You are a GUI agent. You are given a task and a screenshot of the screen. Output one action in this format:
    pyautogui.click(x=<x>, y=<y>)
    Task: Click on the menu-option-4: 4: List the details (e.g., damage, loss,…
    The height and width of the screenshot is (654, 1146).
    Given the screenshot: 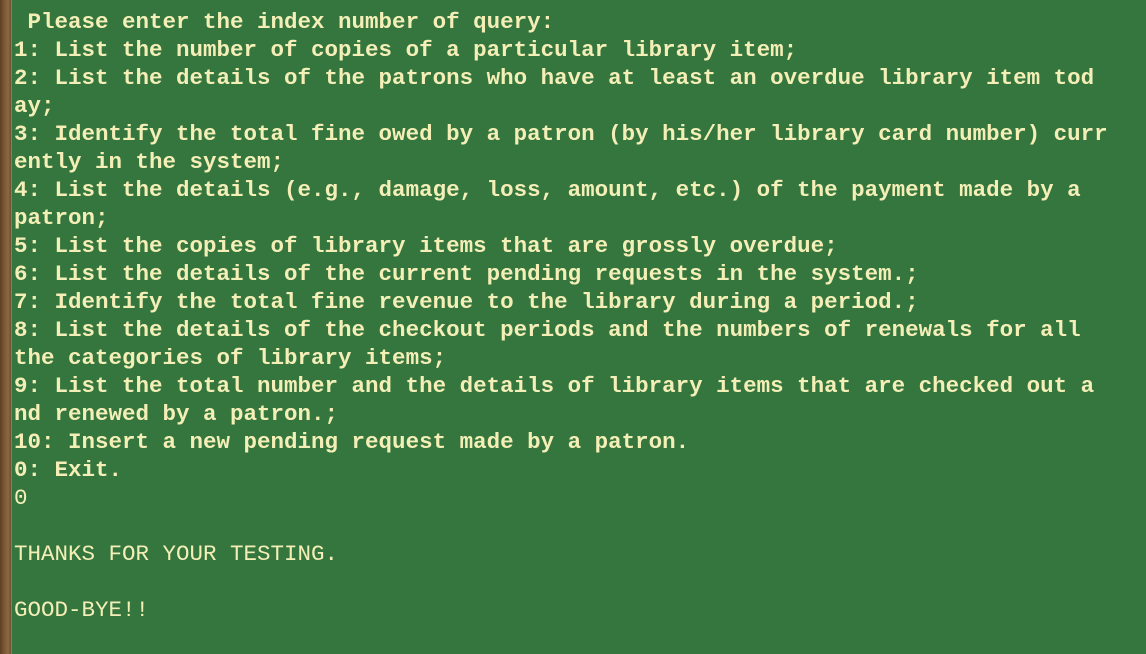 What is the action you would take?
    pyautogui.click(x=547, y=190)
    